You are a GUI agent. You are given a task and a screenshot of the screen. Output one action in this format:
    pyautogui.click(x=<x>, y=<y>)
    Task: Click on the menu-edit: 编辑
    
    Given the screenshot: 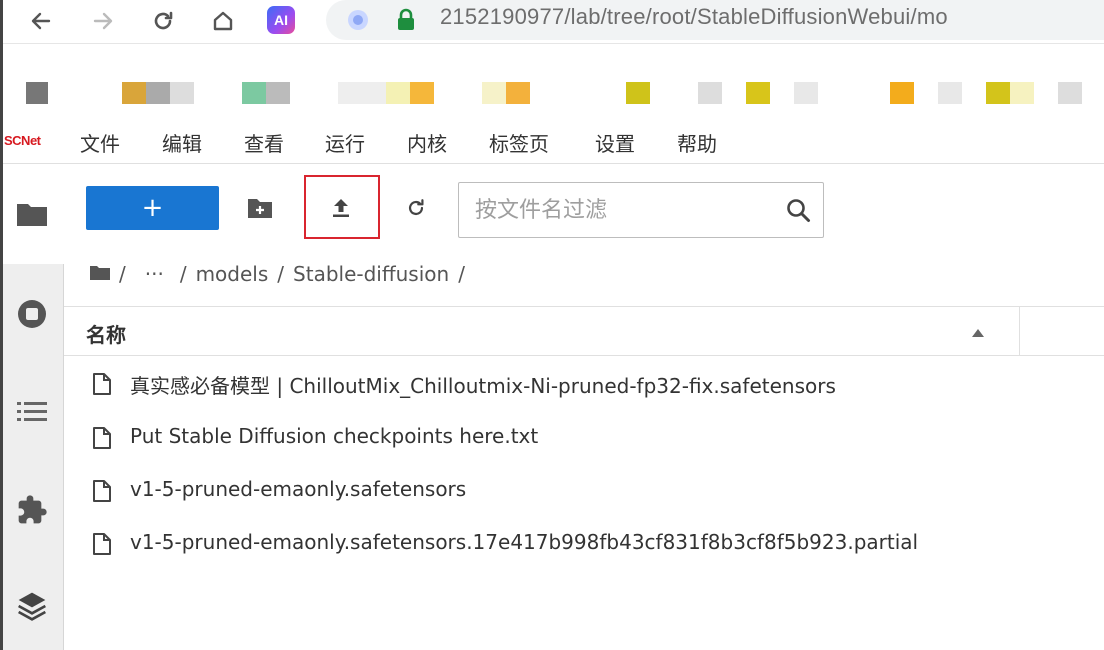 What is the action you would take?
    pyautogui.click(x=182, y=142)
    